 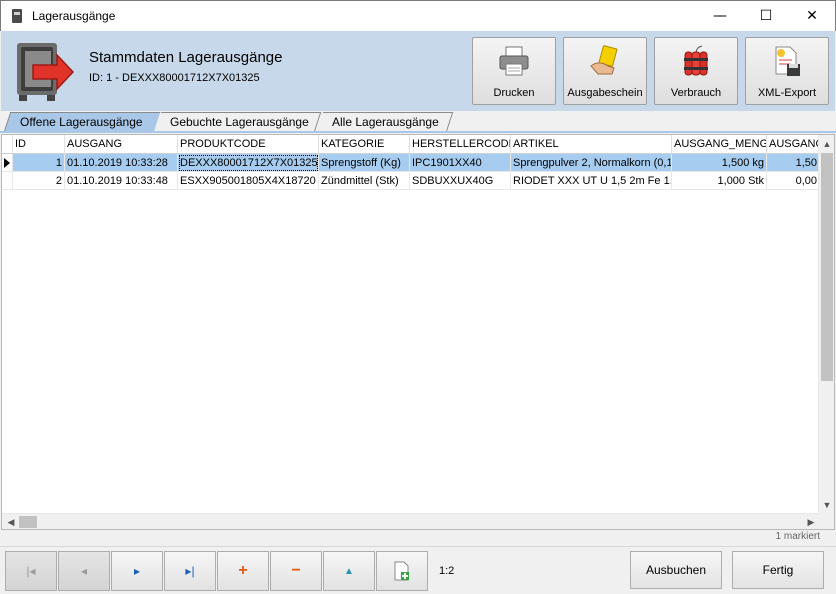 I want to click on row-indicator-header, so click(x=7, y=144).